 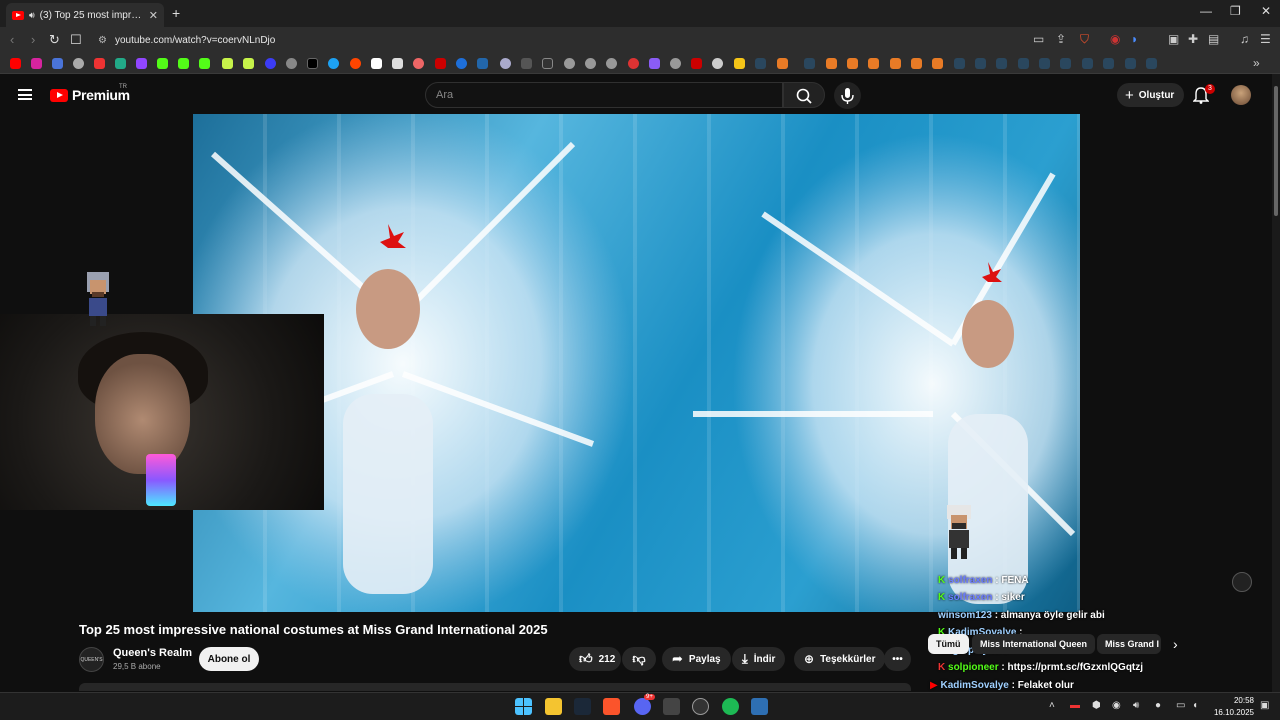 What do you see at coordinates (33, 39) in the screenshot?
I see `forward-icon: ›` at bounding box center [33, 39].